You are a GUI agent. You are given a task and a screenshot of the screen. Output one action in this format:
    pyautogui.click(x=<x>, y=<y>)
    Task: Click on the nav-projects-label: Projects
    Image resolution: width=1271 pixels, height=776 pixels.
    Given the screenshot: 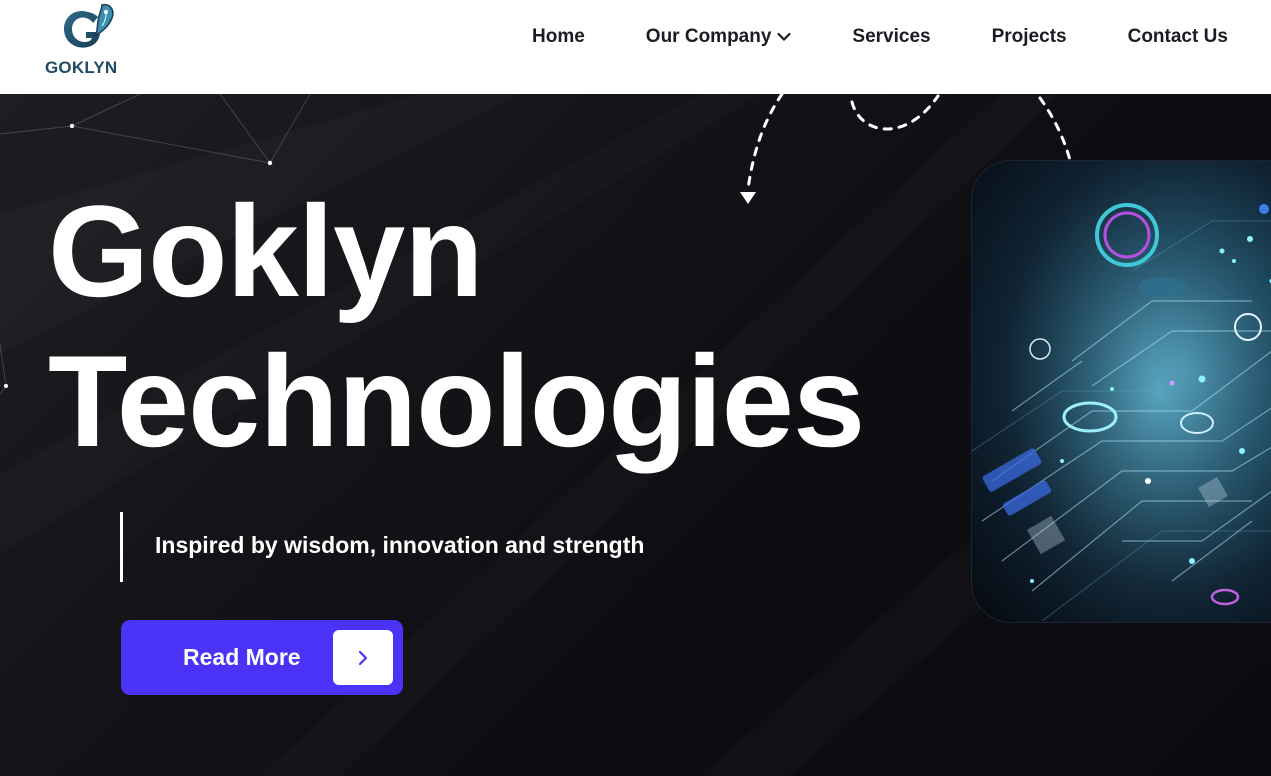 What is the action you would take?
    pyautogui.click(x=1029, y=36)
    